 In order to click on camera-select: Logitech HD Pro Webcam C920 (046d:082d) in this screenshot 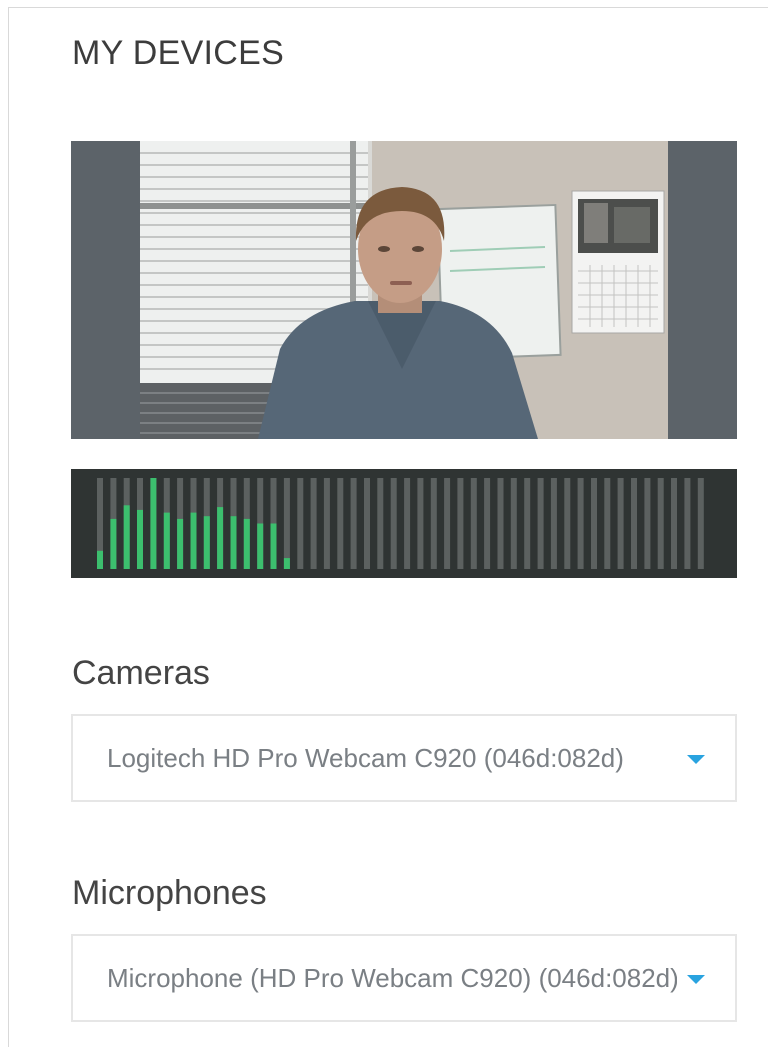, I will do `click(404, 758)`.